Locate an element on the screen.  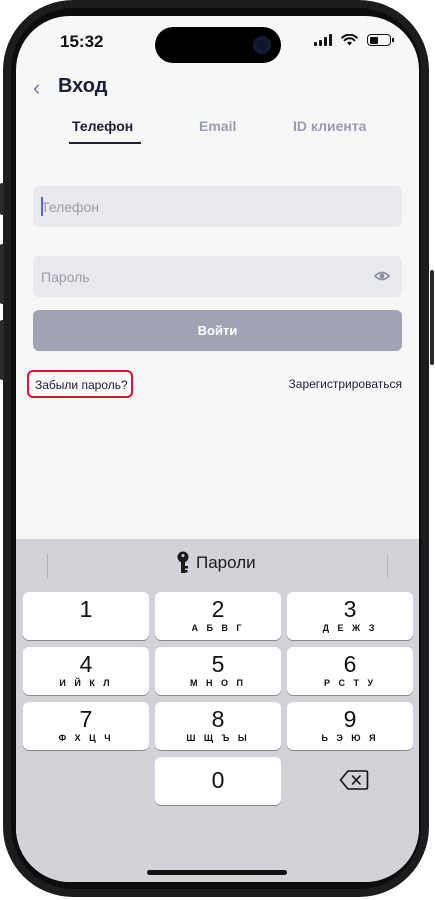
forgot-password-link: Забыли пароль? is located at coordinates (80, 384).